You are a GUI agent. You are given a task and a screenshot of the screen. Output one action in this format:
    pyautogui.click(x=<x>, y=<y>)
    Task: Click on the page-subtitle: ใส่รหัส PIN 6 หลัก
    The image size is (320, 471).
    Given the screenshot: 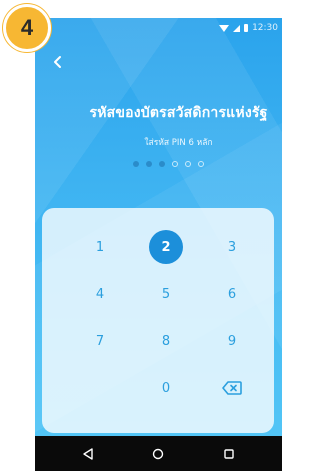 What is the action you would take?
    pyautogui.click(x=178, y=143)
    